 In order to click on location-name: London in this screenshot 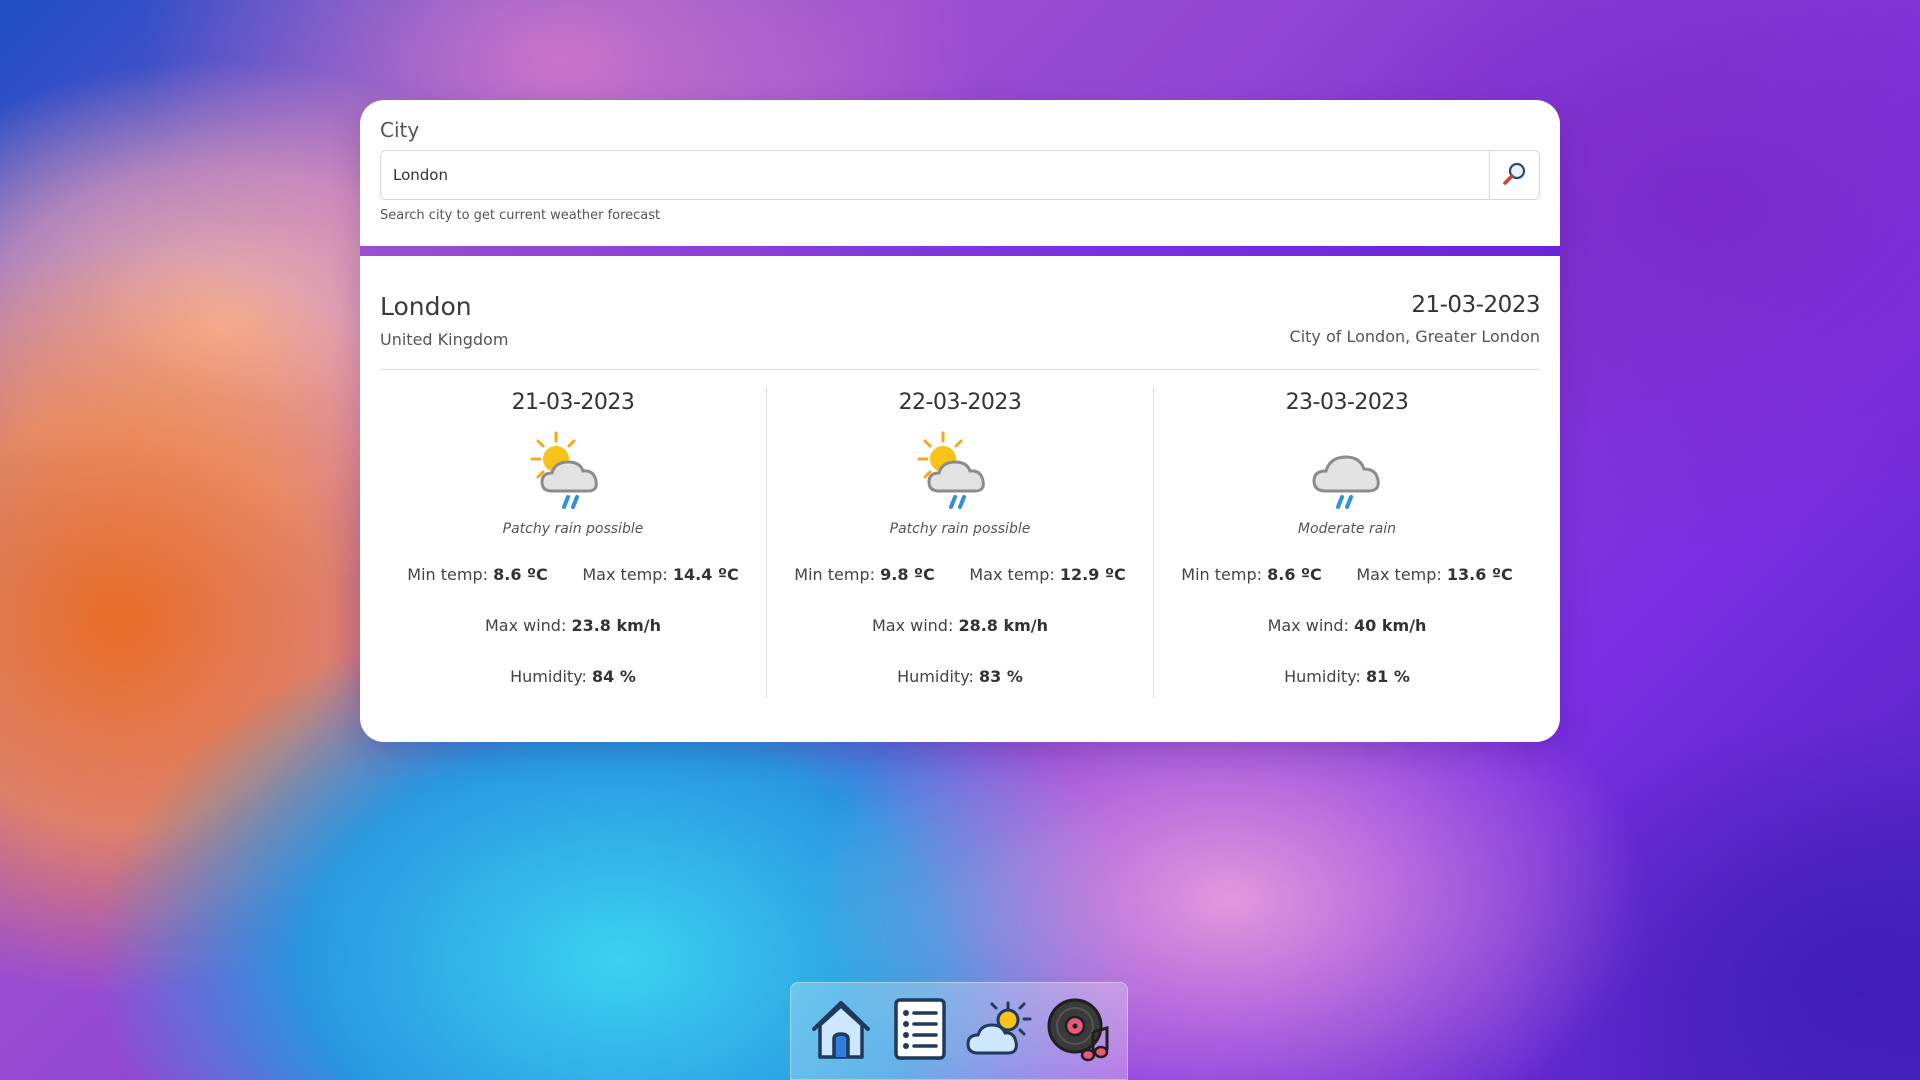, I will do `click(426, 306)`.